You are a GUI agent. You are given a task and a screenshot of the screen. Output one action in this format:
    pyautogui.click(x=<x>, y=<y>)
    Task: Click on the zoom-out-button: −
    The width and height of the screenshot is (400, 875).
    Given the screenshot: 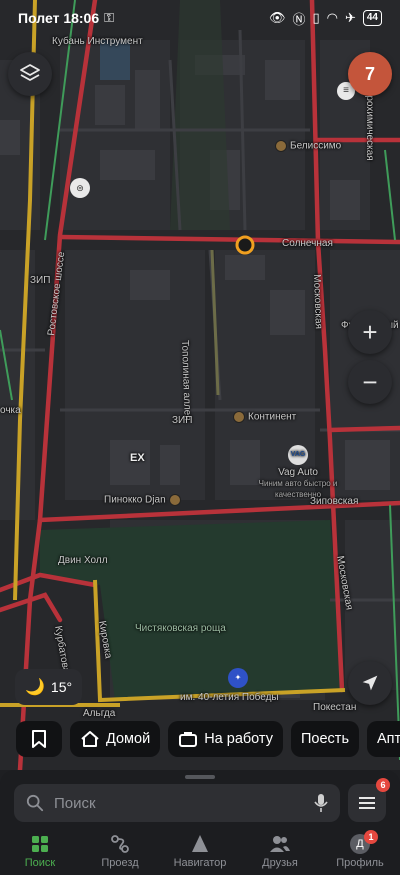 What is the action you would take?
    pyautogui.click(x=370, y=382)
    